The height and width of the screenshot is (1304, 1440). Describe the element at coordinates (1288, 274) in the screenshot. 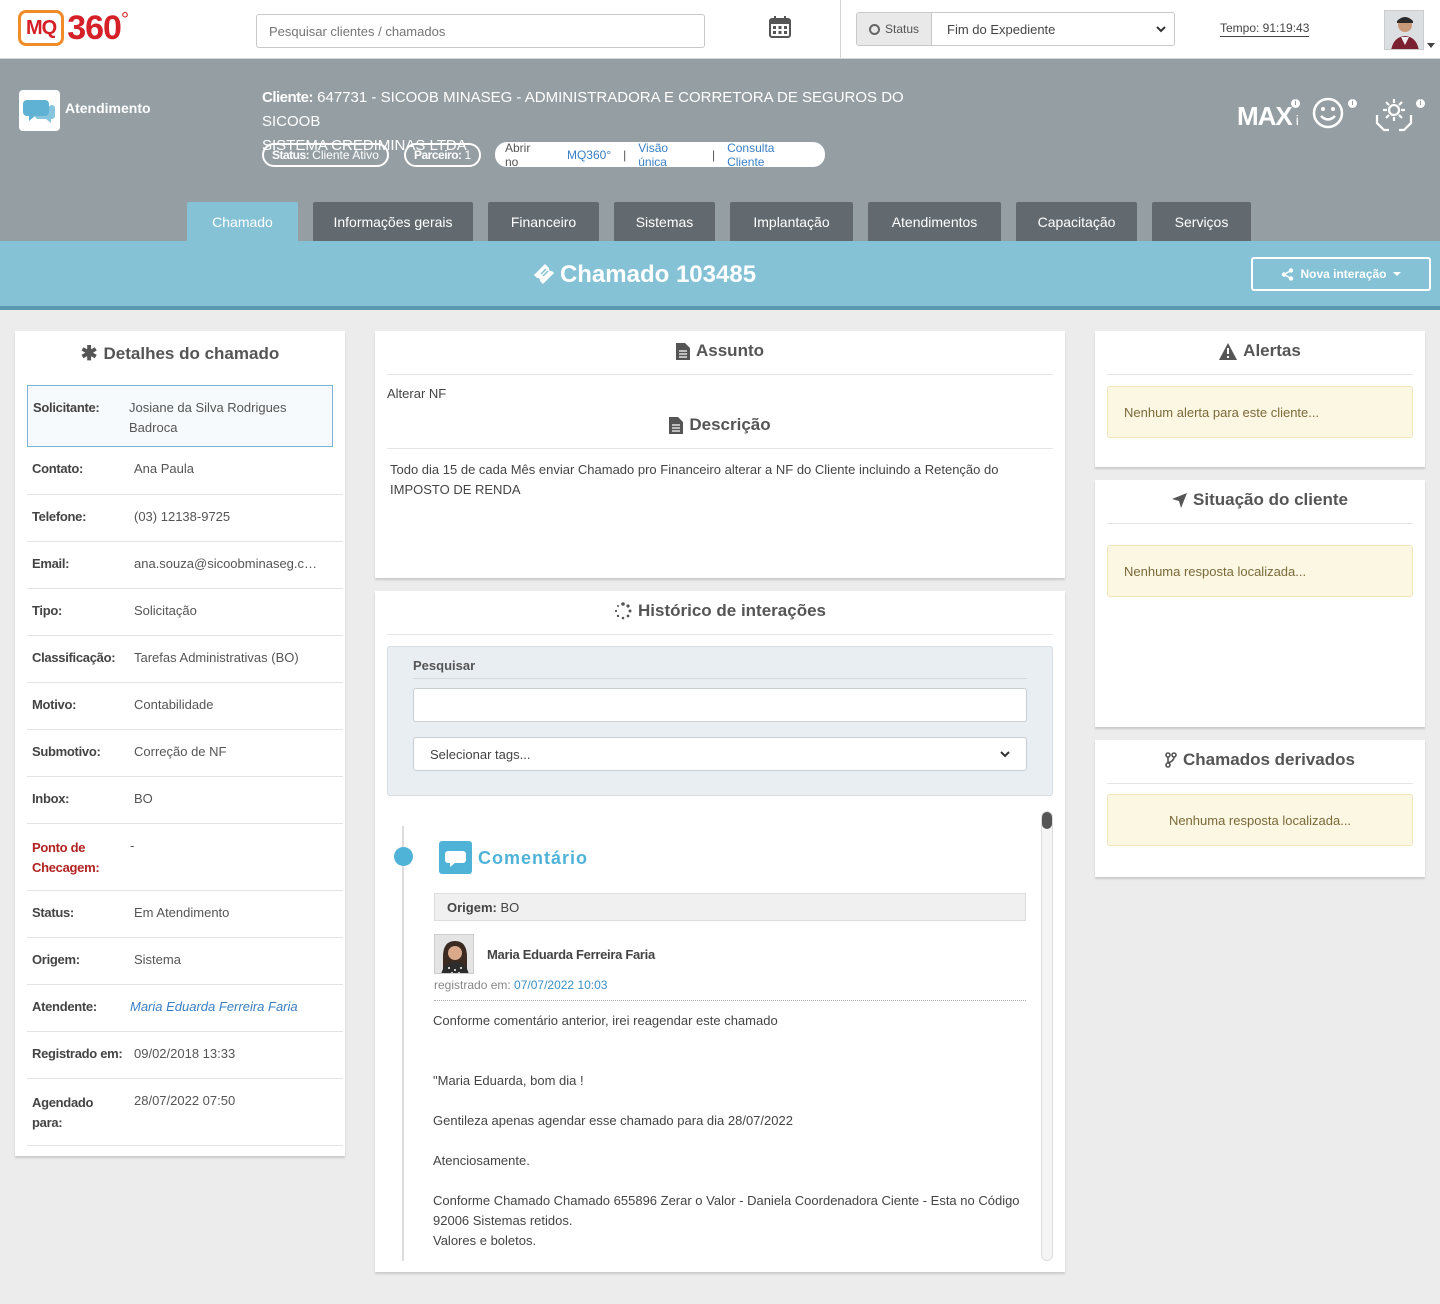

I see `share-icon` at that location.